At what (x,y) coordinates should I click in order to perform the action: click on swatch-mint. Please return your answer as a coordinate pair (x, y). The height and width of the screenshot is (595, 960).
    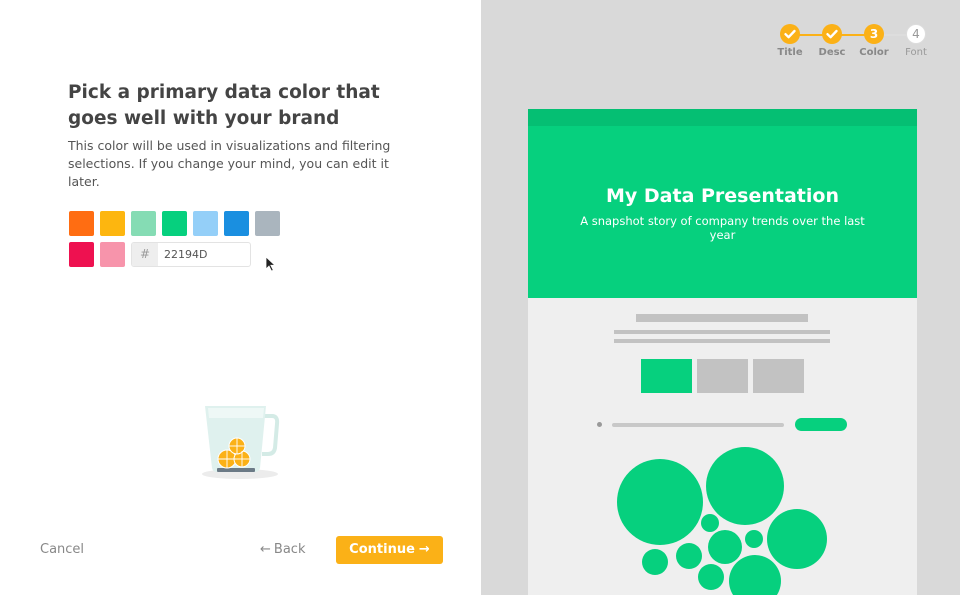
    Looking at the image, I should click on (143, 223).